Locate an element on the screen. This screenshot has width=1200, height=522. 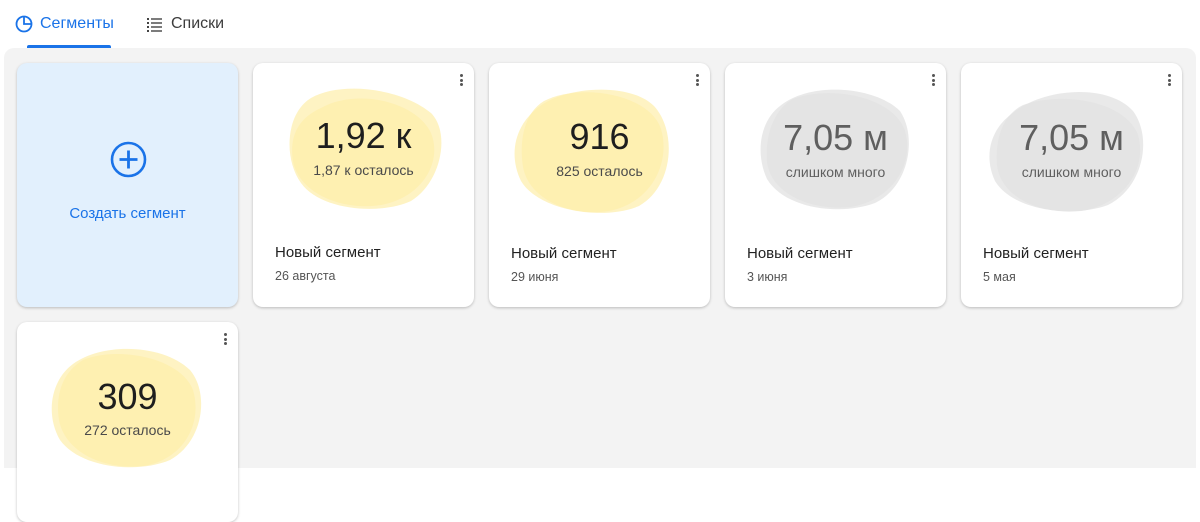
segment-remaining: 272 осталось is located at coordinates (127, 430).